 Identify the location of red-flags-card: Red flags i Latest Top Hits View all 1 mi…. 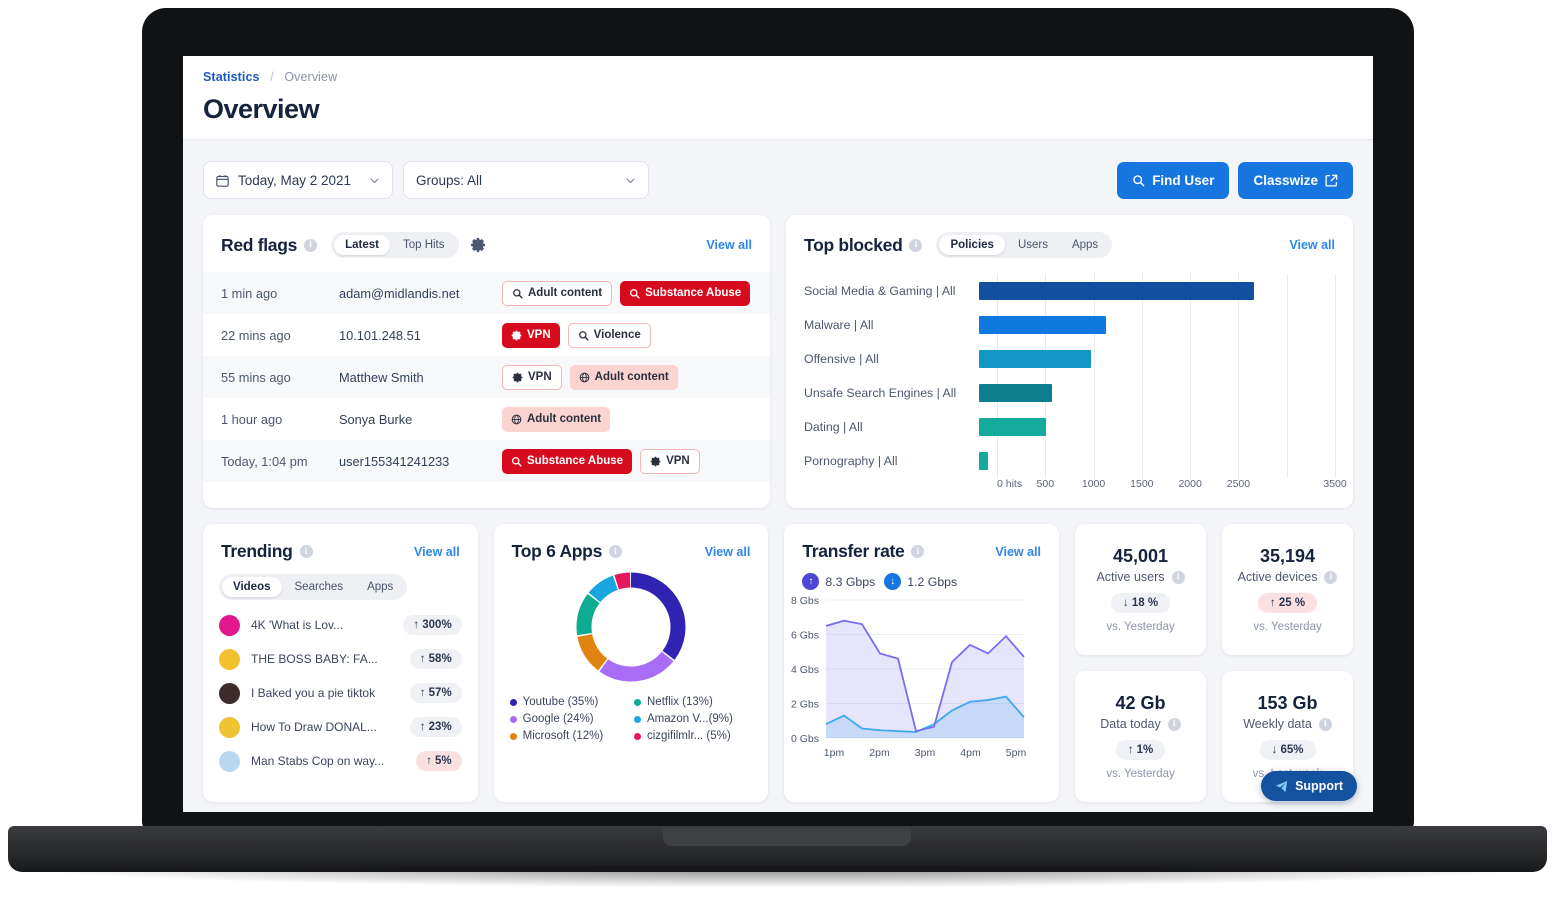
(486, 361).